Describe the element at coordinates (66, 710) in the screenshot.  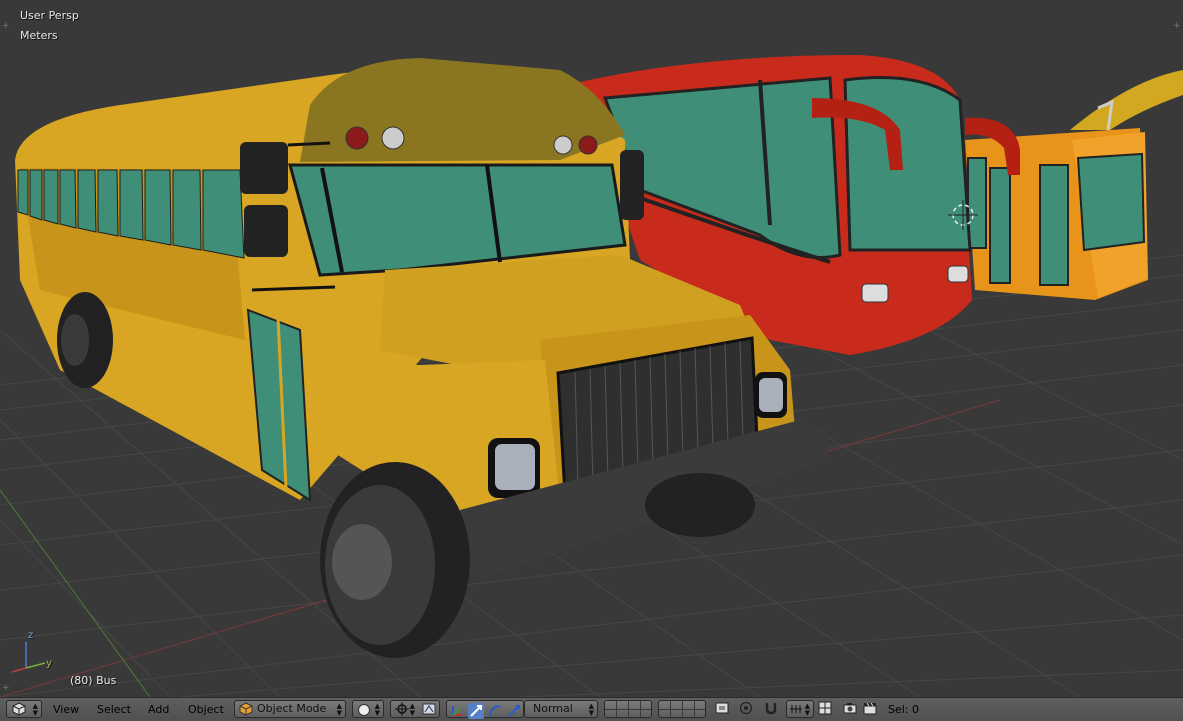
I see `view-menu: View` at that location.